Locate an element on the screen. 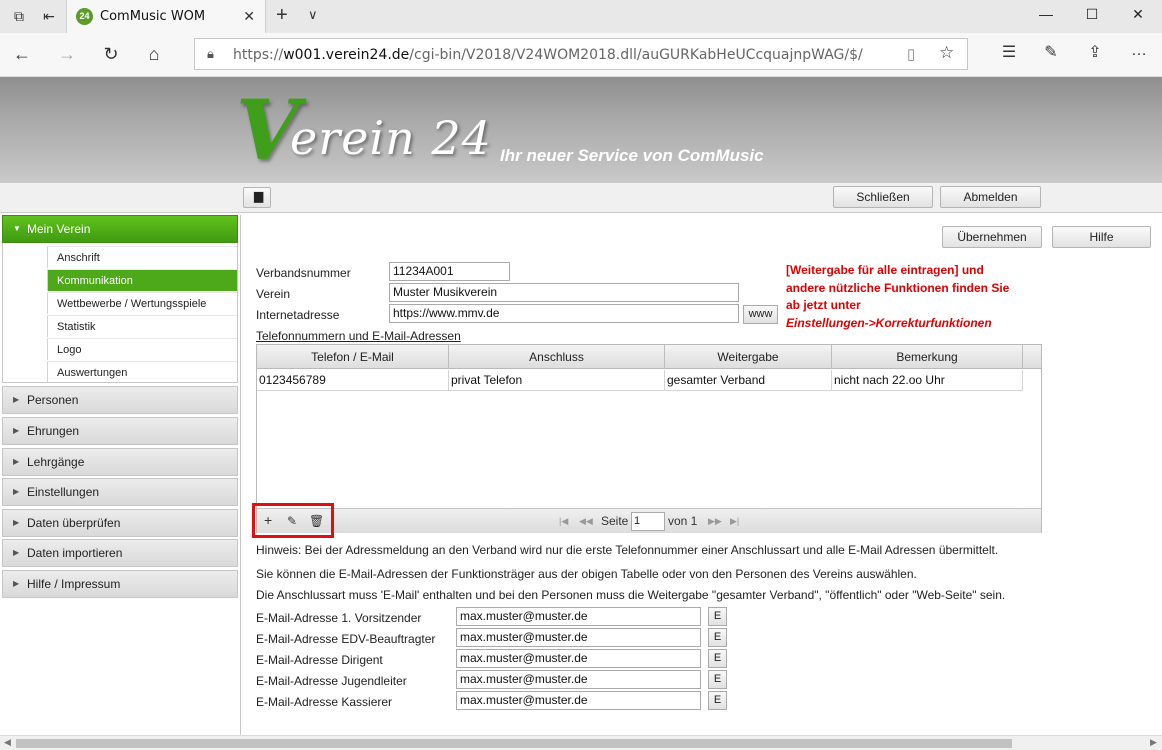 This screenshot has height=750, width=1162. page-label: Seite is located at coordinates (615, 521).